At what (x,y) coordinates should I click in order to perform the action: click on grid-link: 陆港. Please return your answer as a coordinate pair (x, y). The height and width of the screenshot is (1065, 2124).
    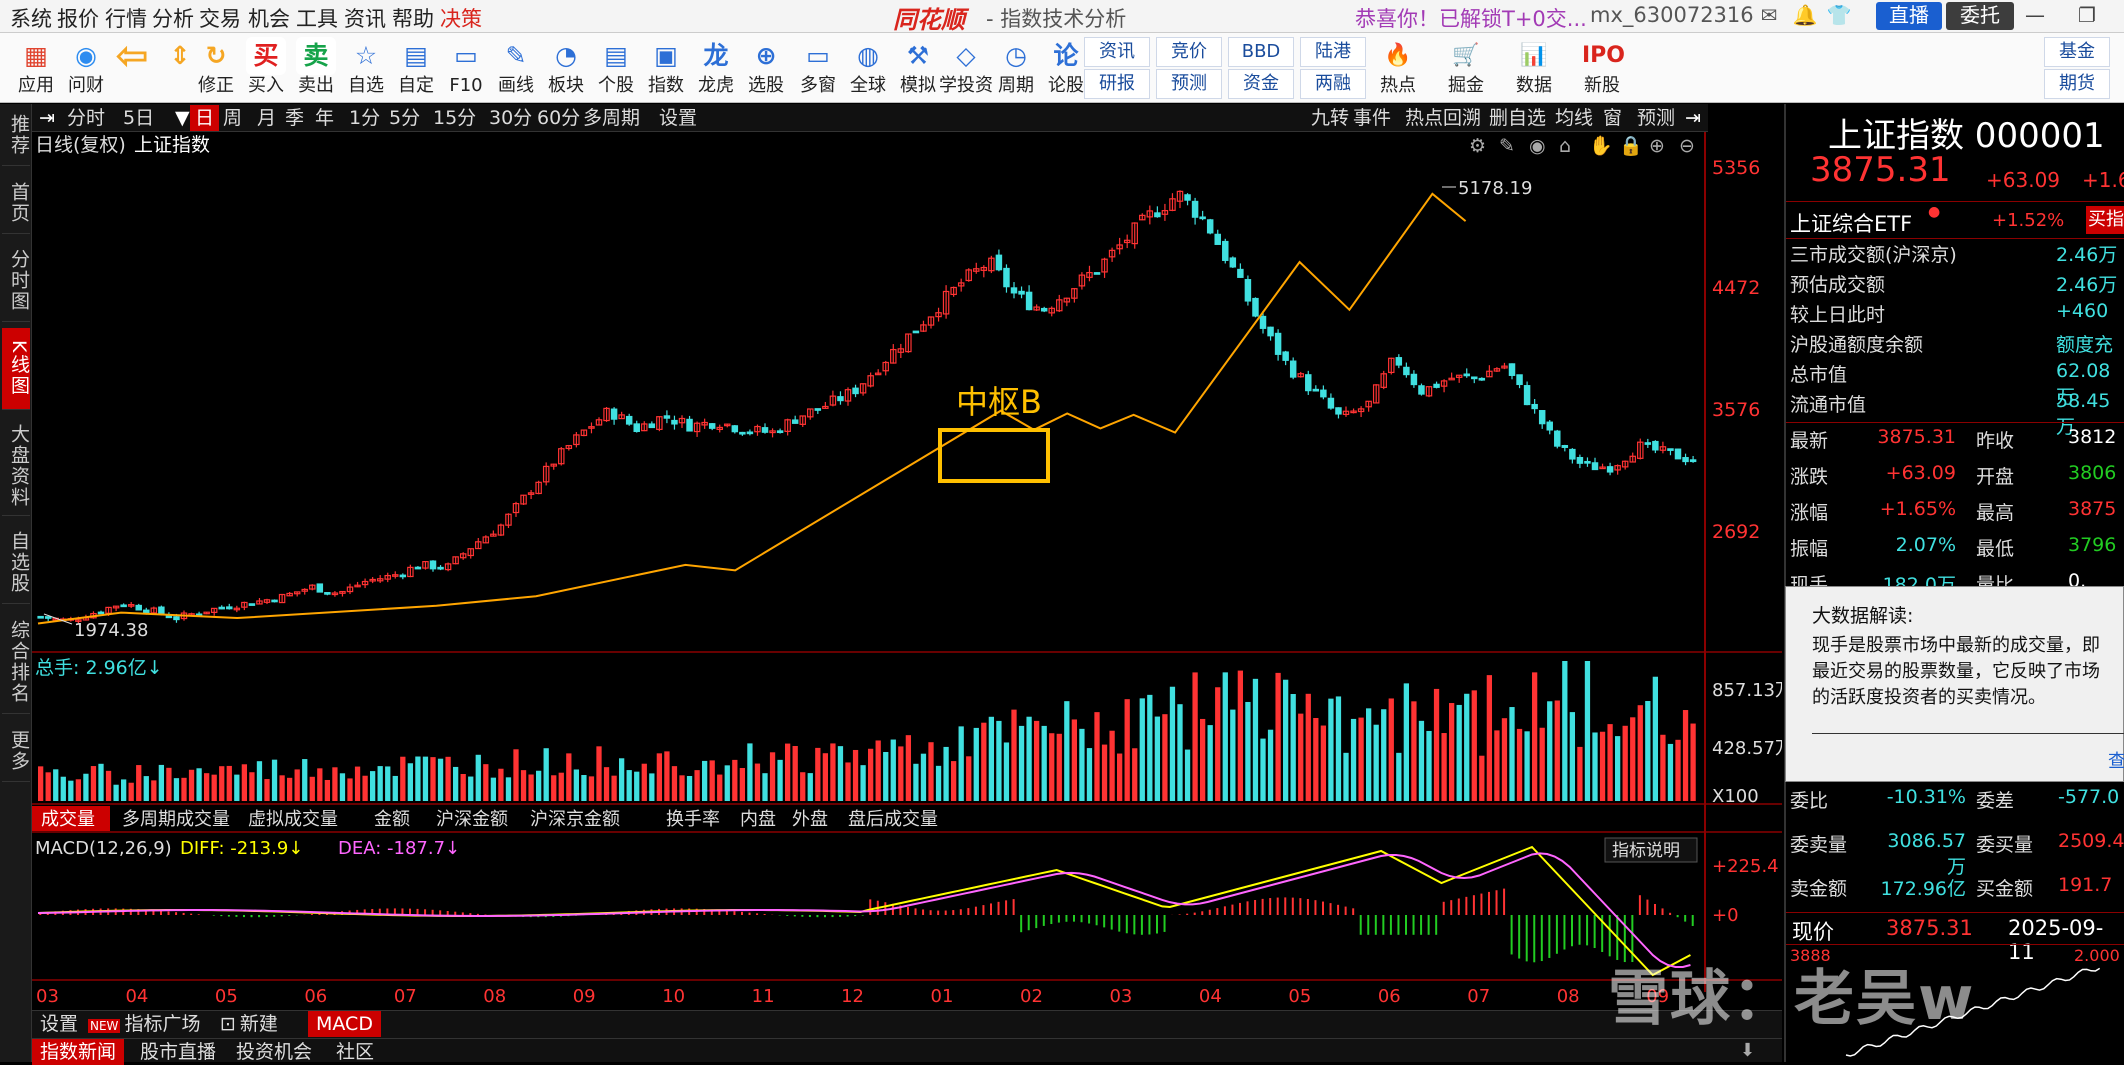
    Looking at the image, I should click on (1333, 52).